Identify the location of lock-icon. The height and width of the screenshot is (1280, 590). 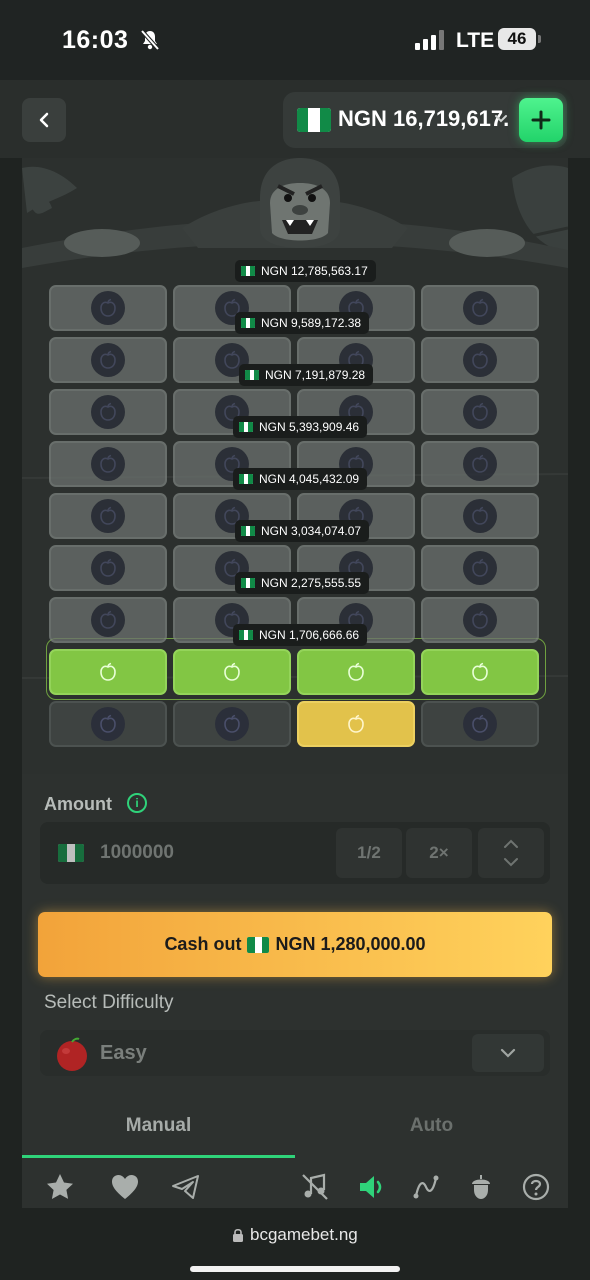
(238, 1235).